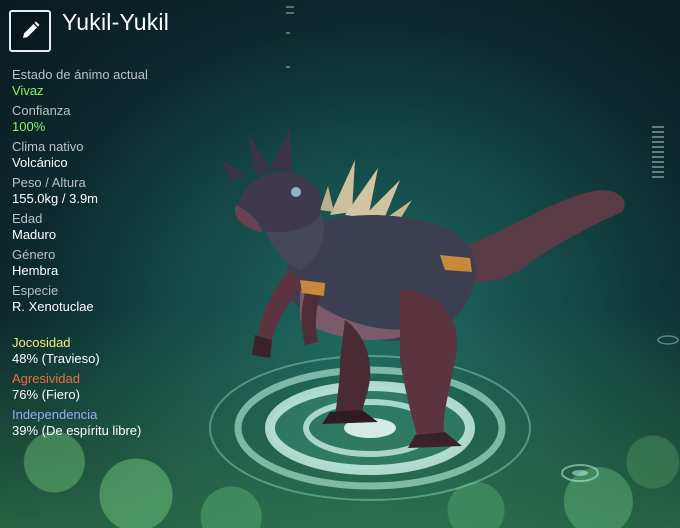  I want to click on trait-value: 76% (Fiero), so click(46, 394).